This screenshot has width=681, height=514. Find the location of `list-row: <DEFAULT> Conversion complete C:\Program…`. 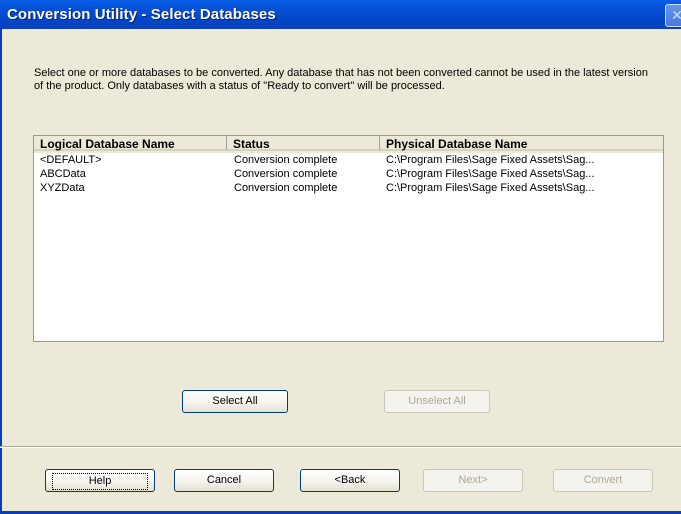

list-row: <DEFAULT> Conversion complete C:\Program… is located at coordinates (348, 160).